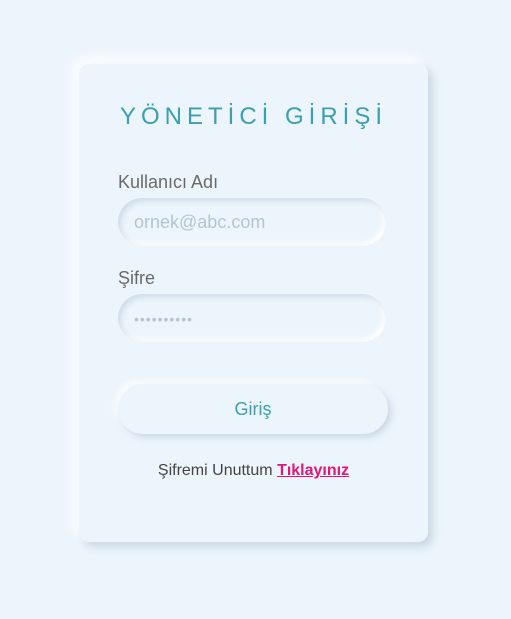 This screenshot has width=511, height=619. I want to click on username-input, so click(252, 222).